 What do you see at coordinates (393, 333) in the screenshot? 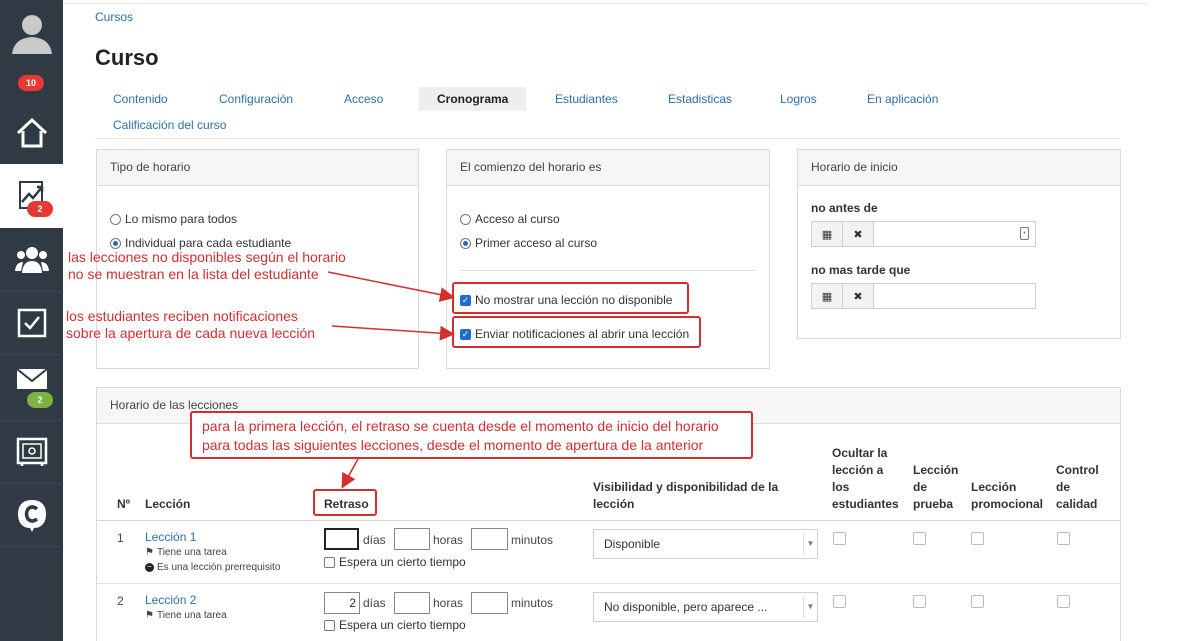
I see `arrow-notifications` at bounding box center [393, 333].